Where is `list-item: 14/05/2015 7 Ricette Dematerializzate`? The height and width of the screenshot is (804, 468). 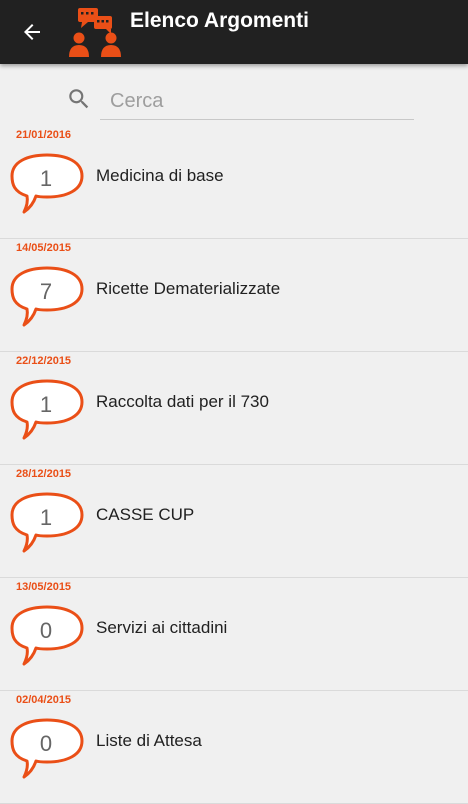 list-item: 14/05/2015 7 Ricette Dematerializzate is located at coordinates (234, 295).